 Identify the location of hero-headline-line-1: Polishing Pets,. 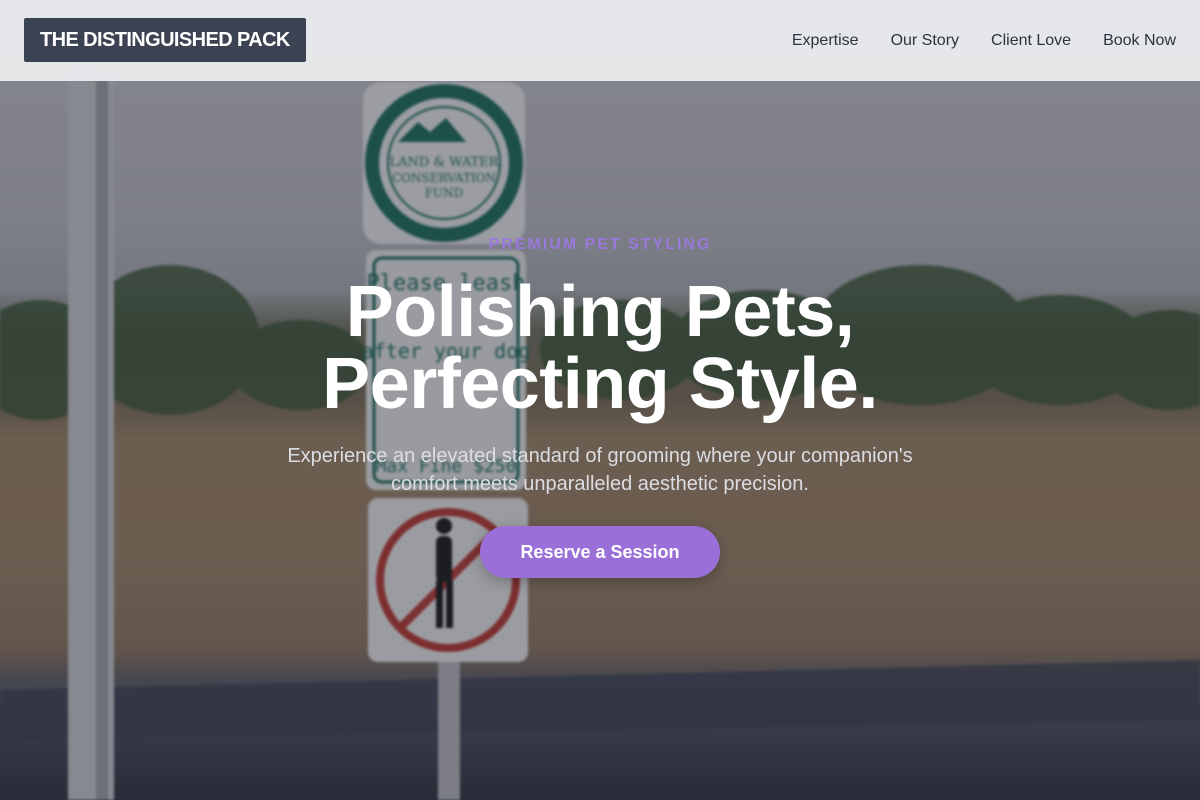
(600, 312).